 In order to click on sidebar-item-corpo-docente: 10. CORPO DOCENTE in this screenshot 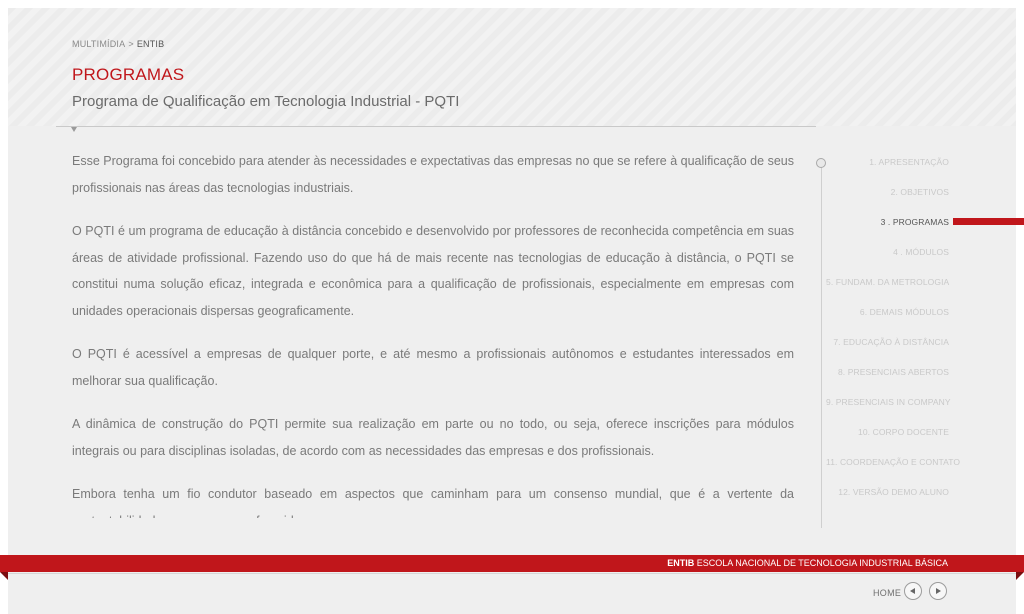, I will do `click(887, 439)`.